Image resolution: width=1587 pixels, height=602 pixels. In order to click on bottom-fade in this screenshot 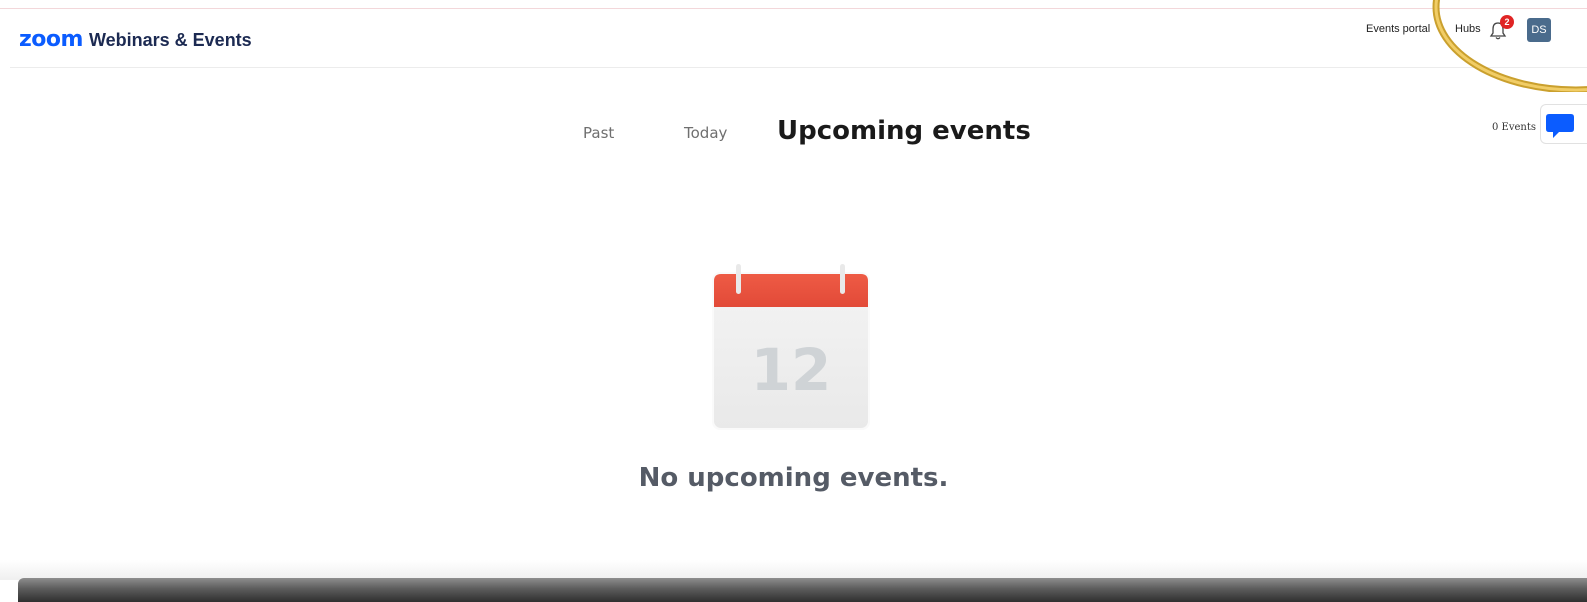, I will do `click(793, 570)`.